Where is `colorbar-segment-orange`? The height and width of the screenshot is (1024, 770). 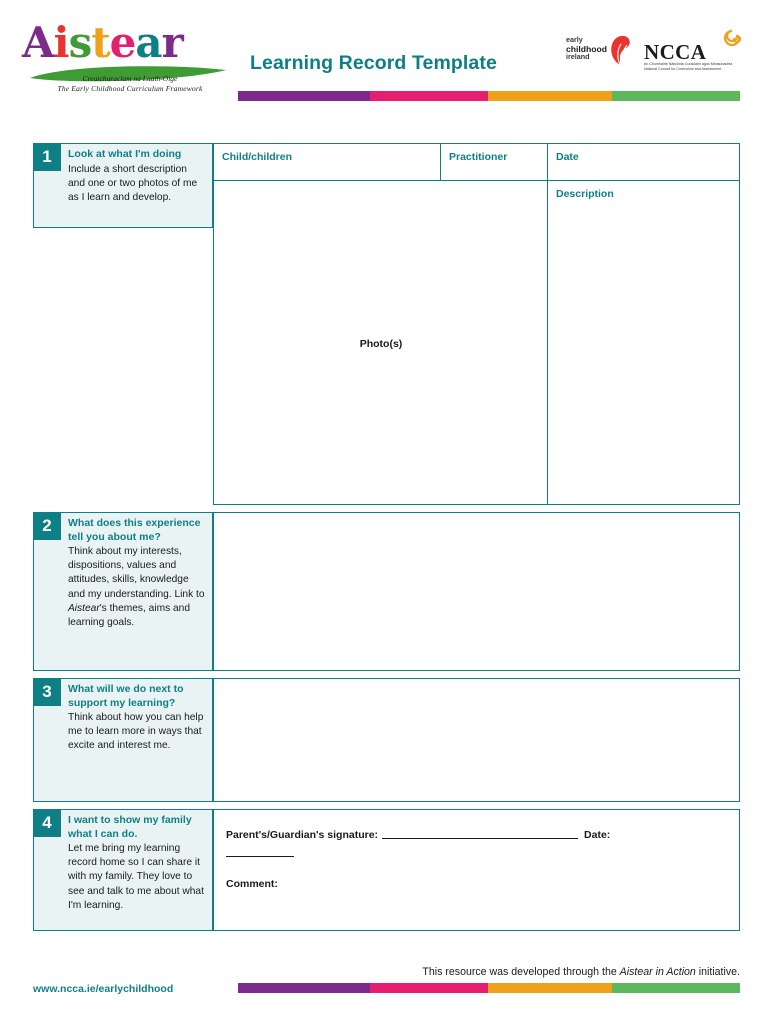 colorbar-segment-orange is located at coordinates (550, 96).